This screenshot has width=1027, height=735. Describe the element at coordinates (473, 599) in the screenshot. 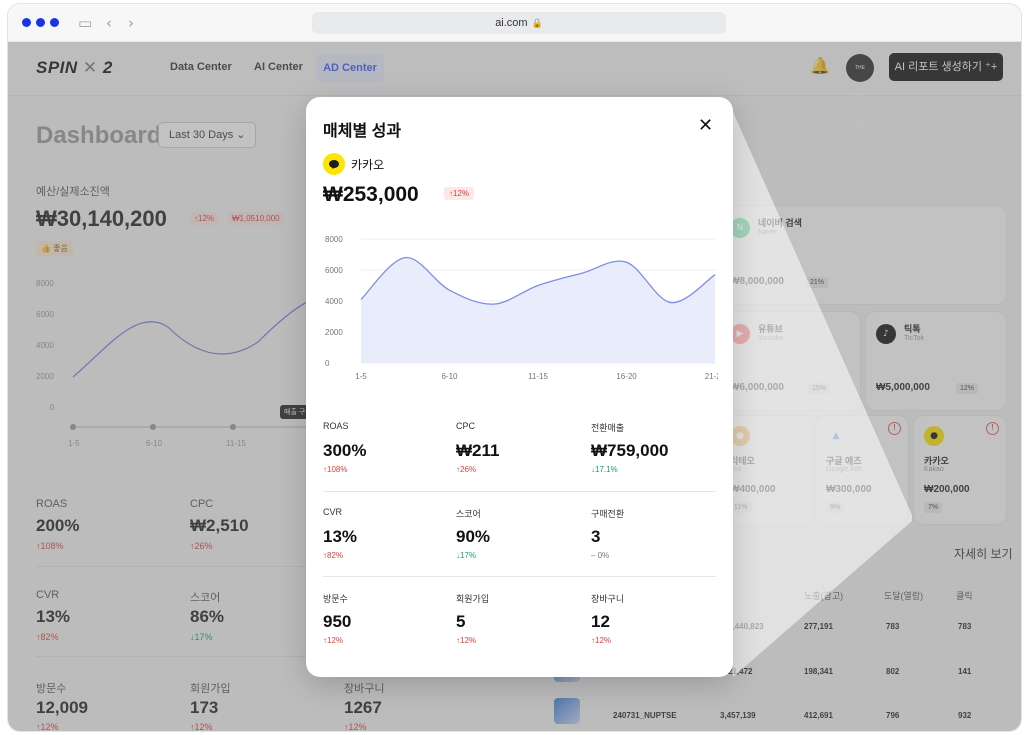

I see `metric-label: 회원가입` at that location.